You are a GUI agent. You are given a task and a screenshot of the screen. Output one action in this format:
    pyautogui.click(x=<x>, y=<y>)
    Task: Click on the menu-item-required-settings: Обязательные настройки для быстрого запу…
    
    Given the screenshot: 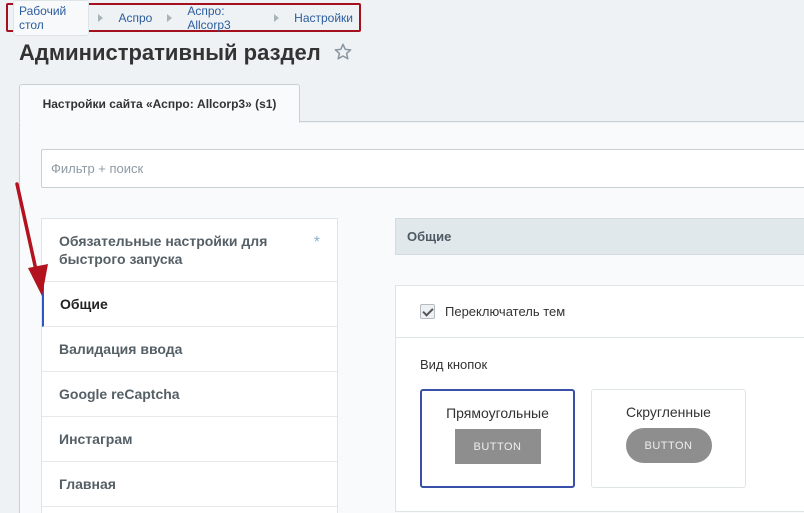 What is the action you would take?
    pyautogui.click(x=189, y=250)
    